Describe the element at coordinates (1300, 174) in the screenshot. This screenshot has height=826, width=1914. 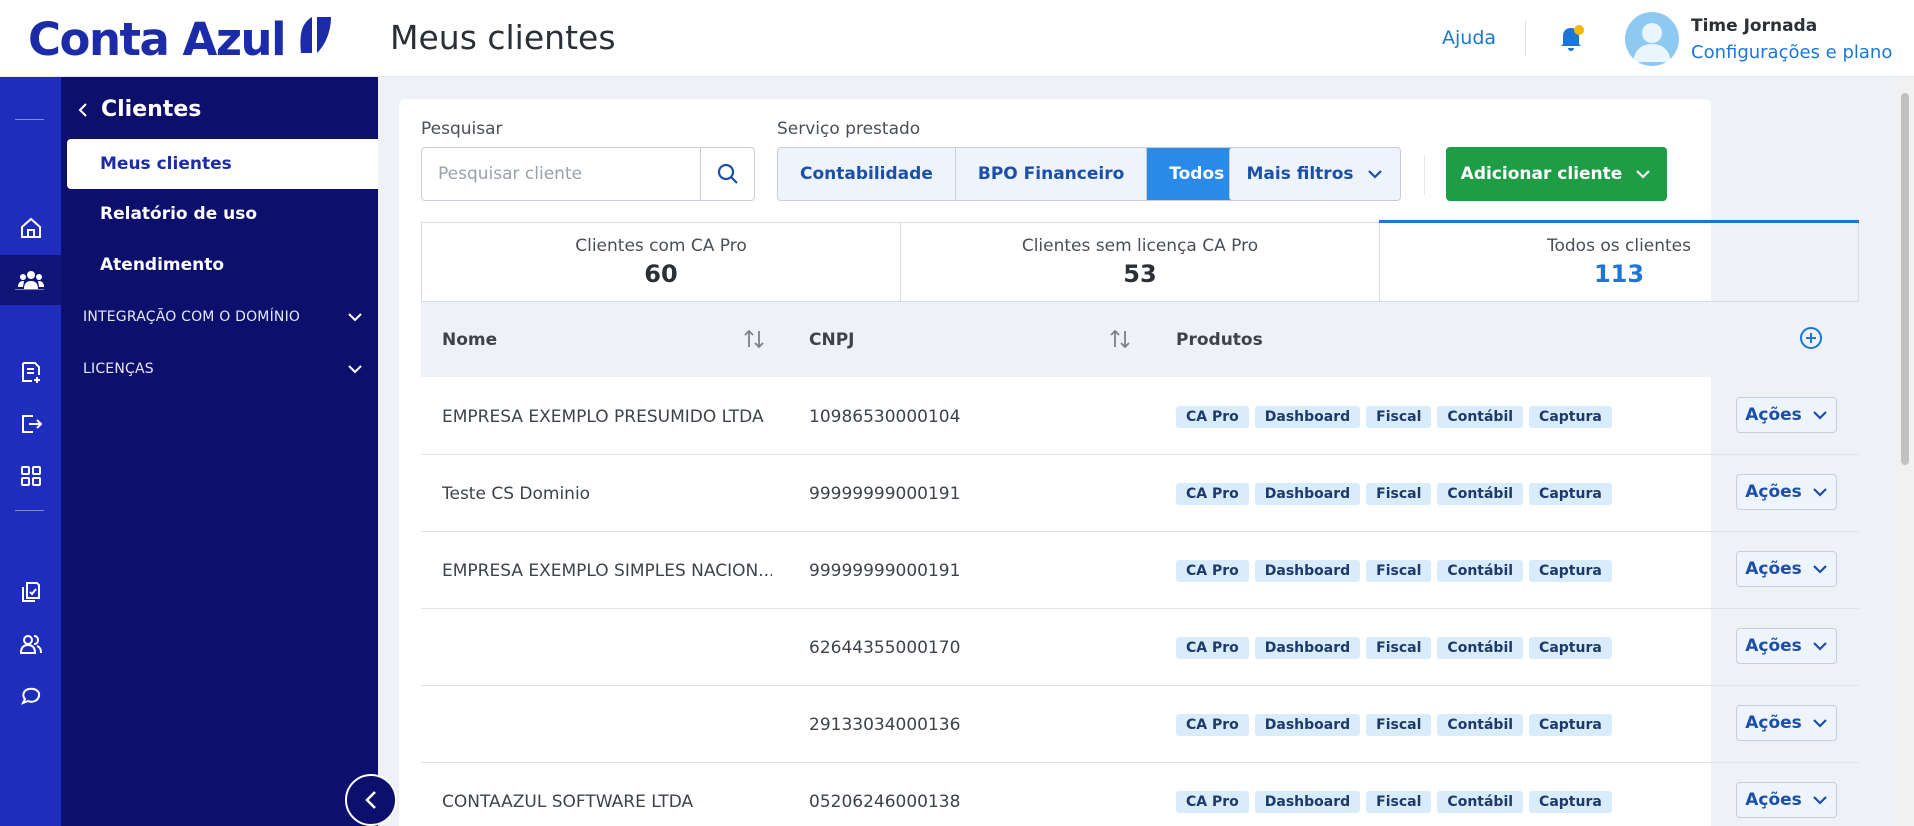
I see `more-filters-label: Mais filtros` at that location.